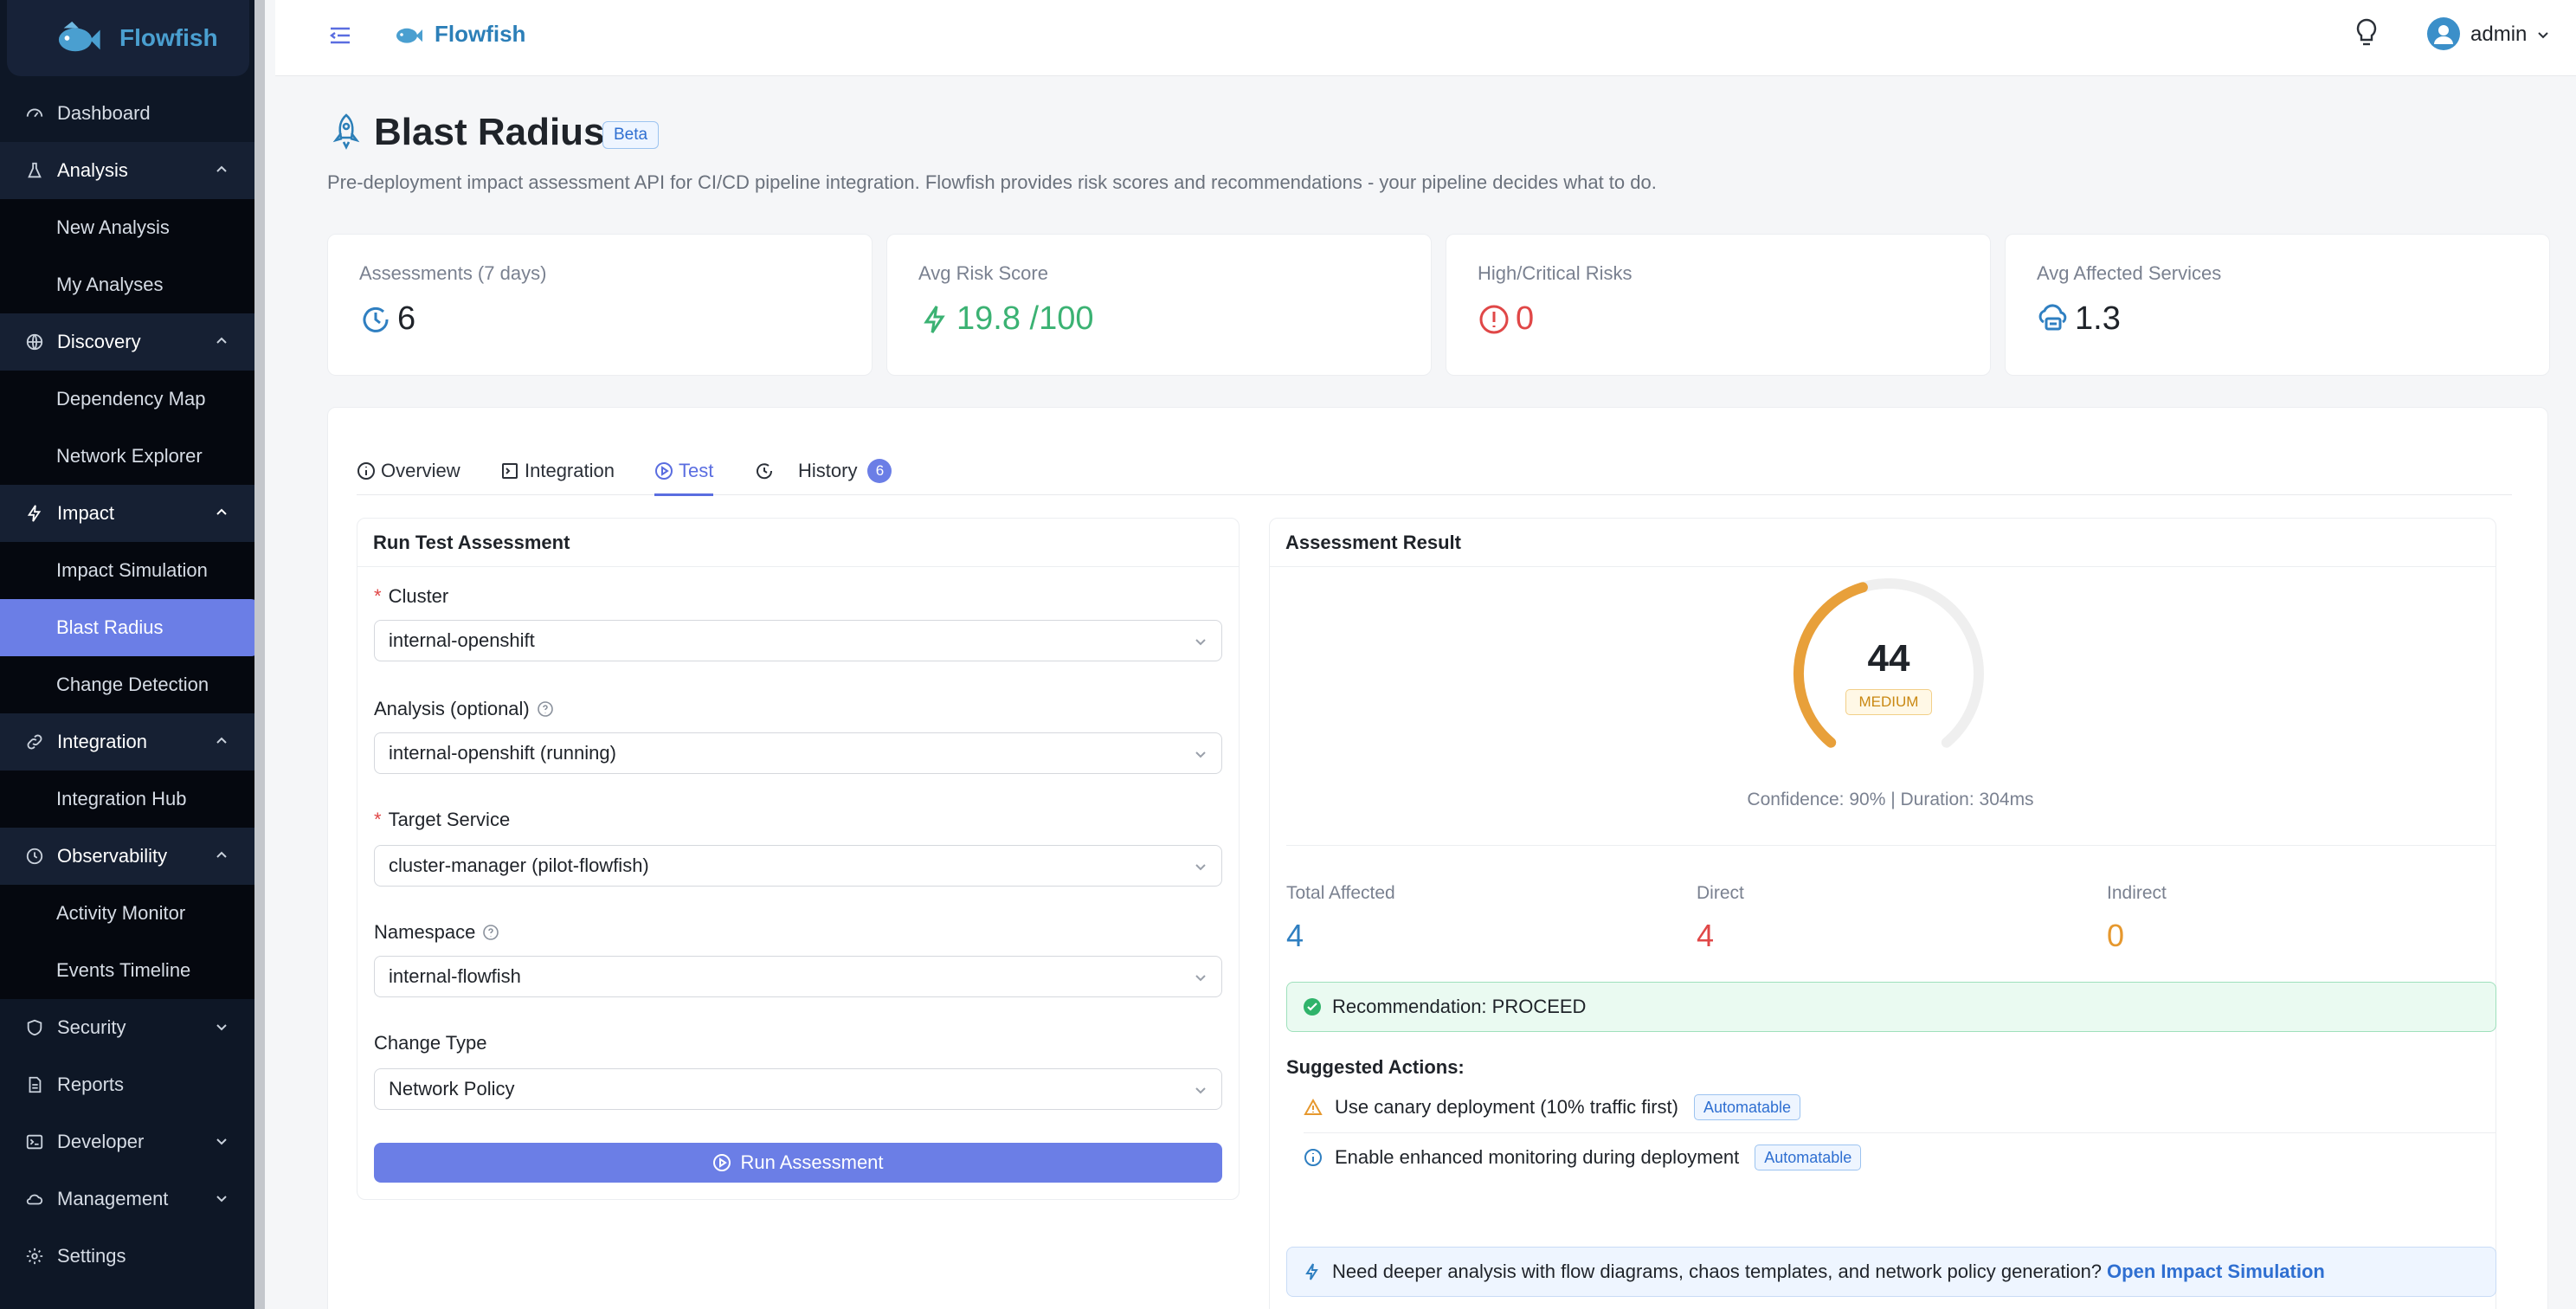 This screenshot has height=1309, width=2576. What do you see at coordinates (480, 34) in the screenshot?
I see `header-title: Flowfish` at bounding box center [480, 34].